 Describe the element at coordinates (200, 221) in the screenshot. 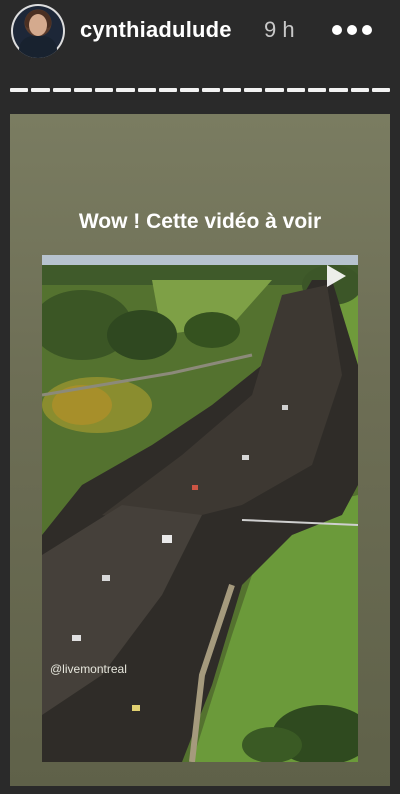

I see `story-caption: Wow ! Cette vidéo à voir` at that location.